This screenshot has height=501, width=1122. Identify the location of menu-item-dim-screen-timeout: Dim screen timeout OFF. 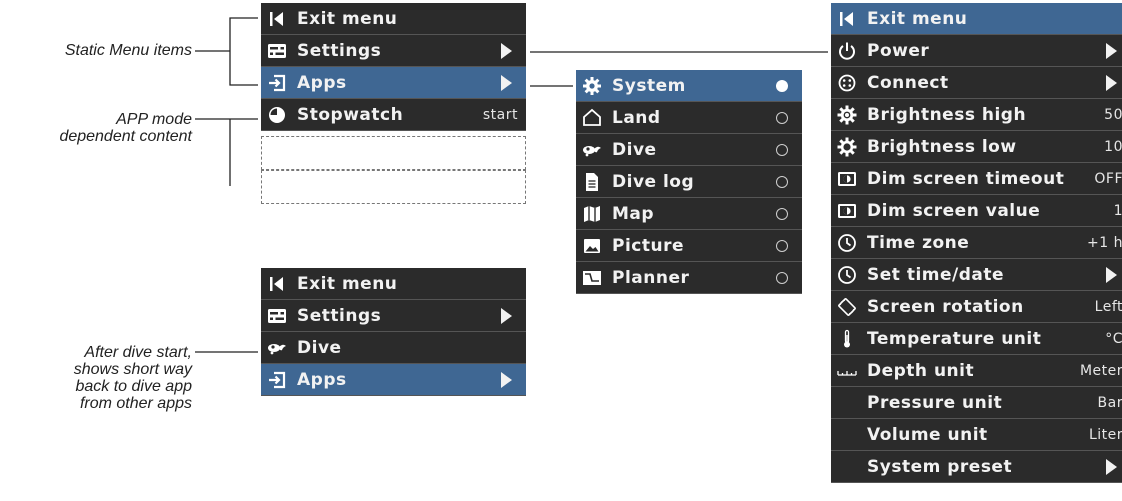
(976, 179).